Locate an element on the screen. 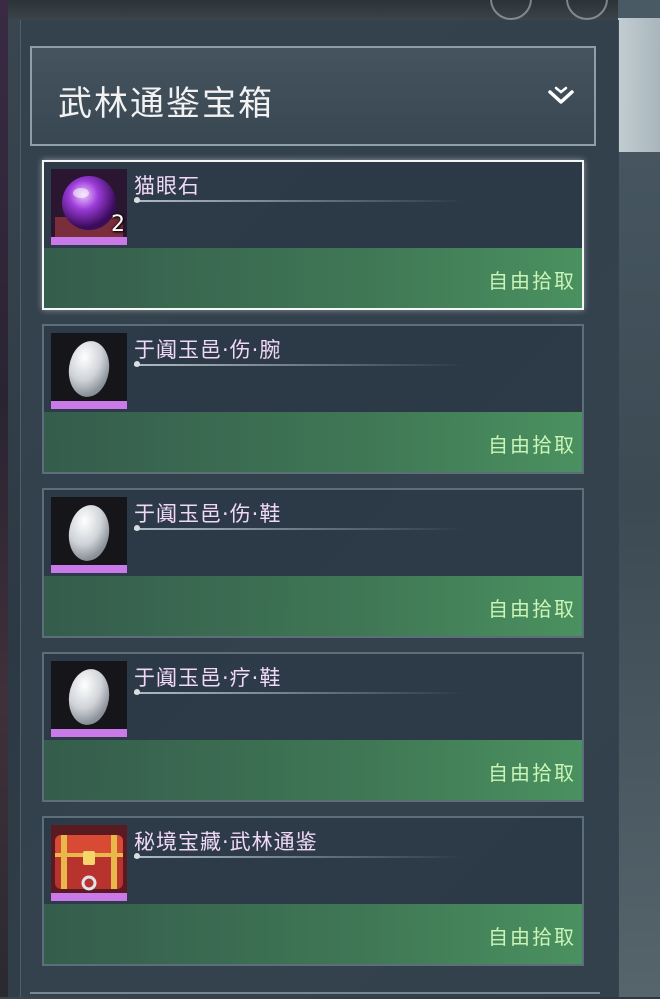  chevron-down-icon is located at coordinates (561, 97).